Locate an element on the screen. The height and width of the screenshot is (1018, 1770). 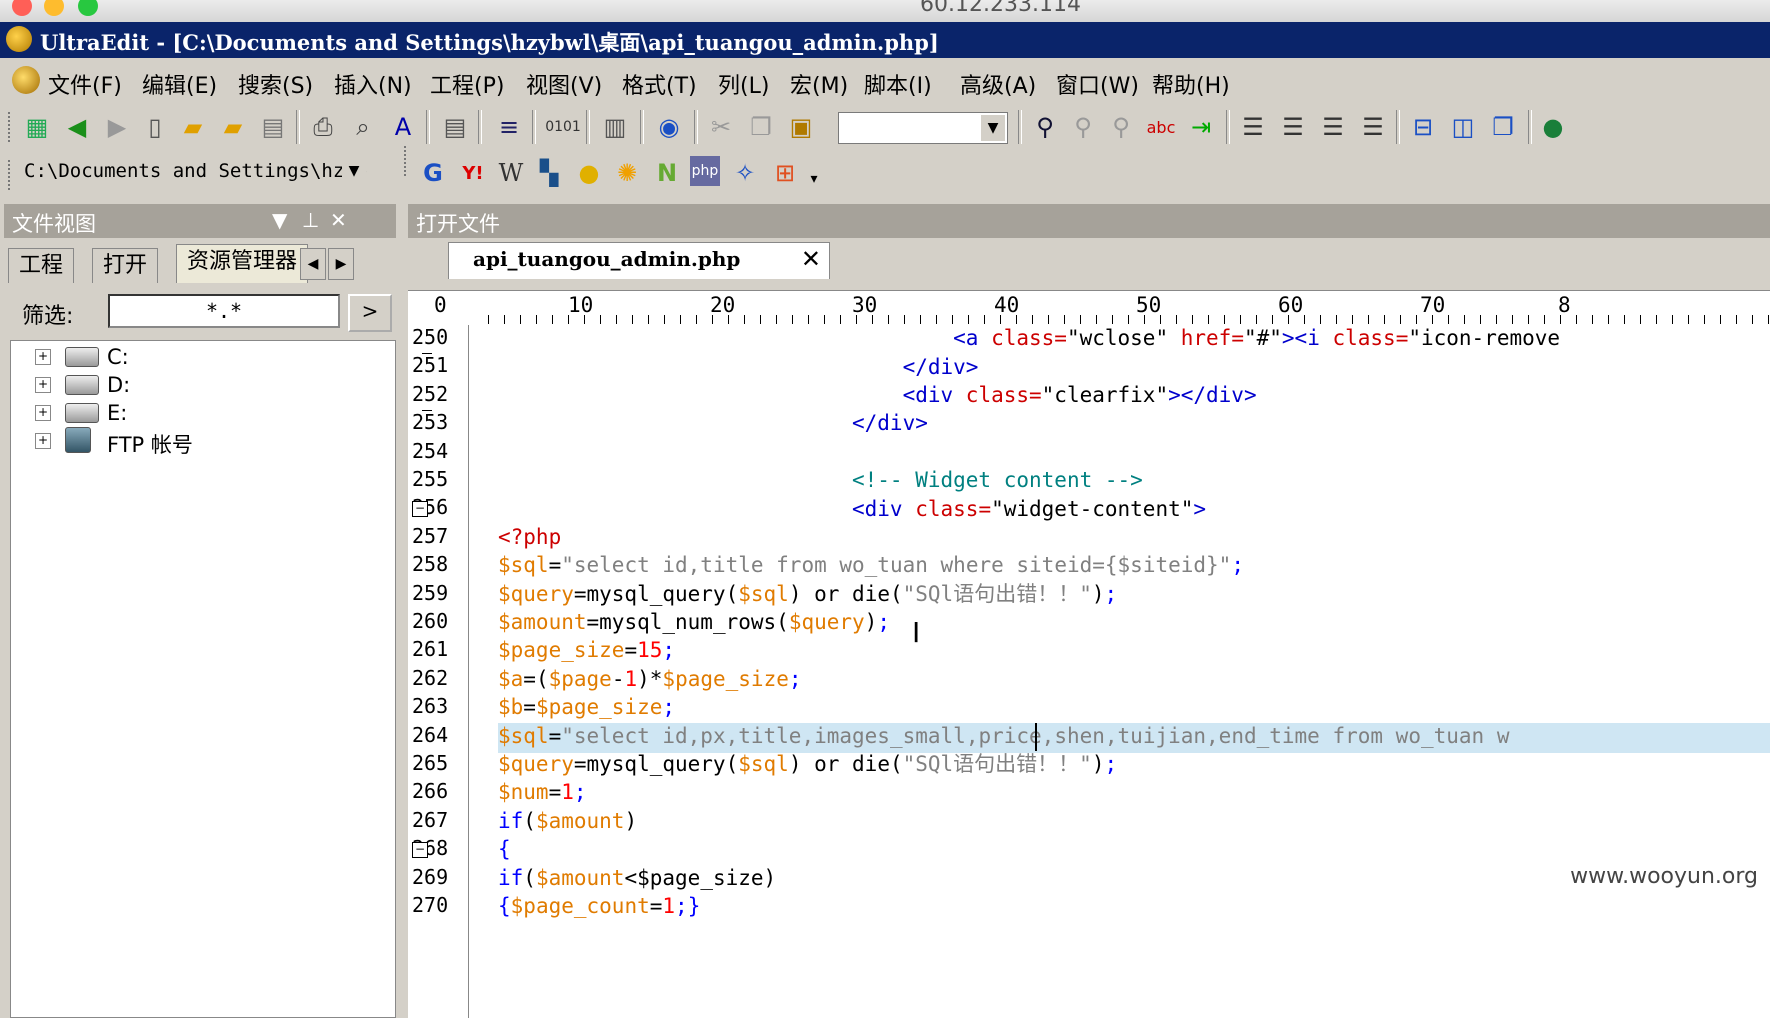
justify-icon: ☰ is located at coordinates (1373, 127).